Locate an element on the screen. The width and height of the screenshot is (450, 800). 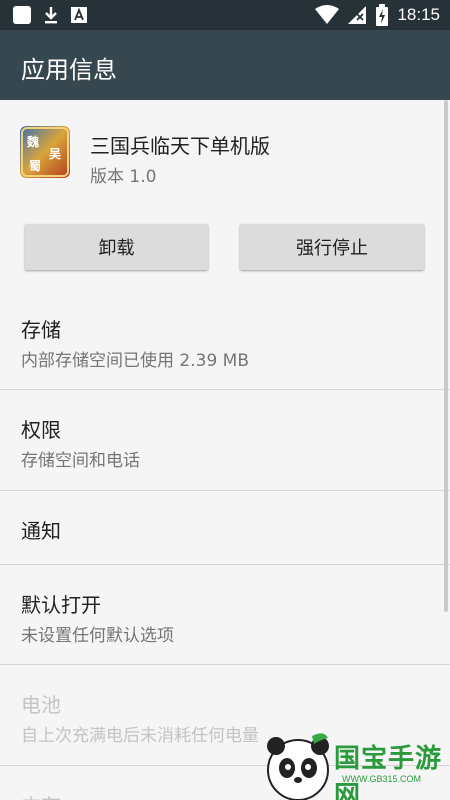
square-notification-icon is located at coordinates (22, 15).